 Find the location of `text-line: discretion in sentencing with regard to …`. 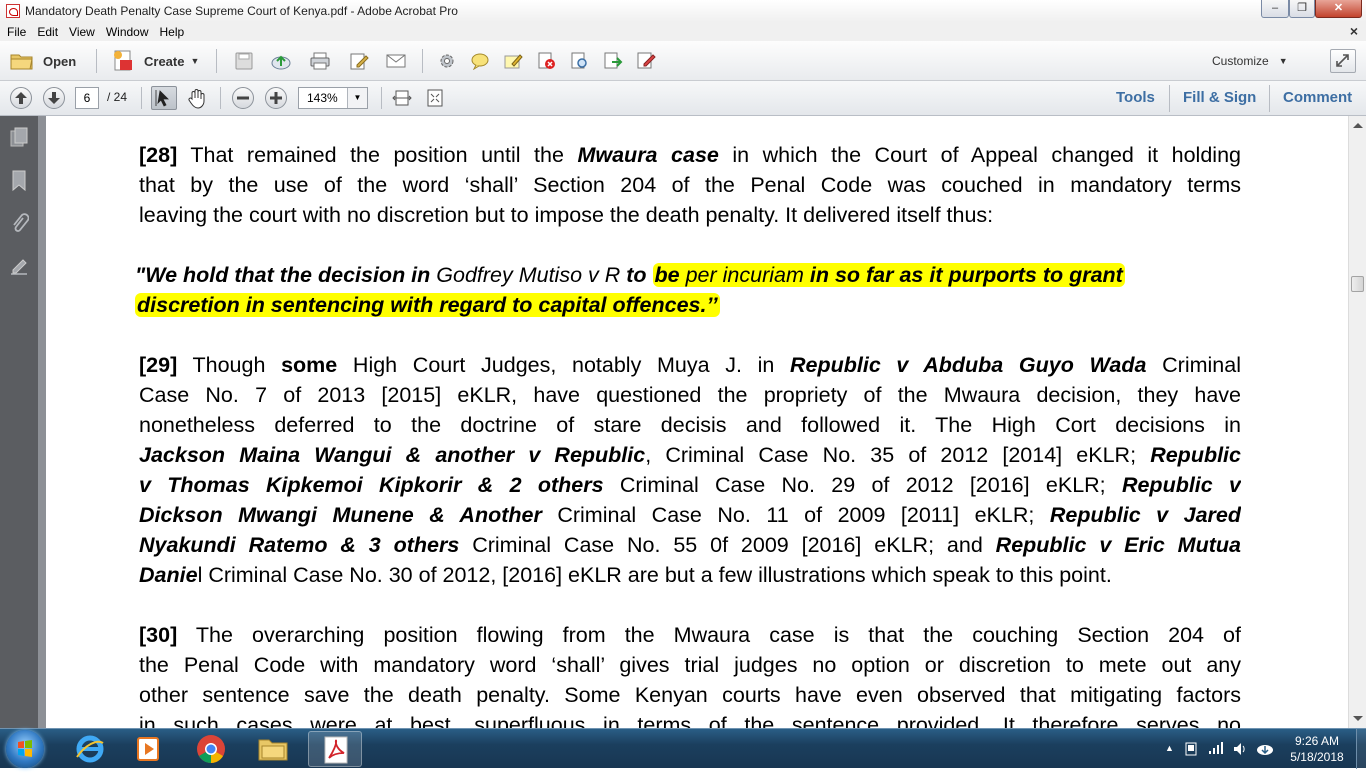

text-line: discretion in sentencing with regard to … is located at coordinates (690, 305).